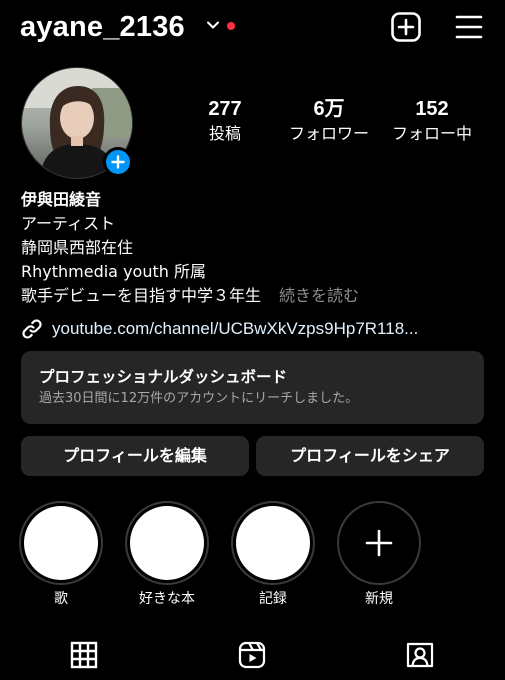  Describe the element at coordinates (329, 109) in the screenshot. I see `stat-followers-value: 6万` at that location.